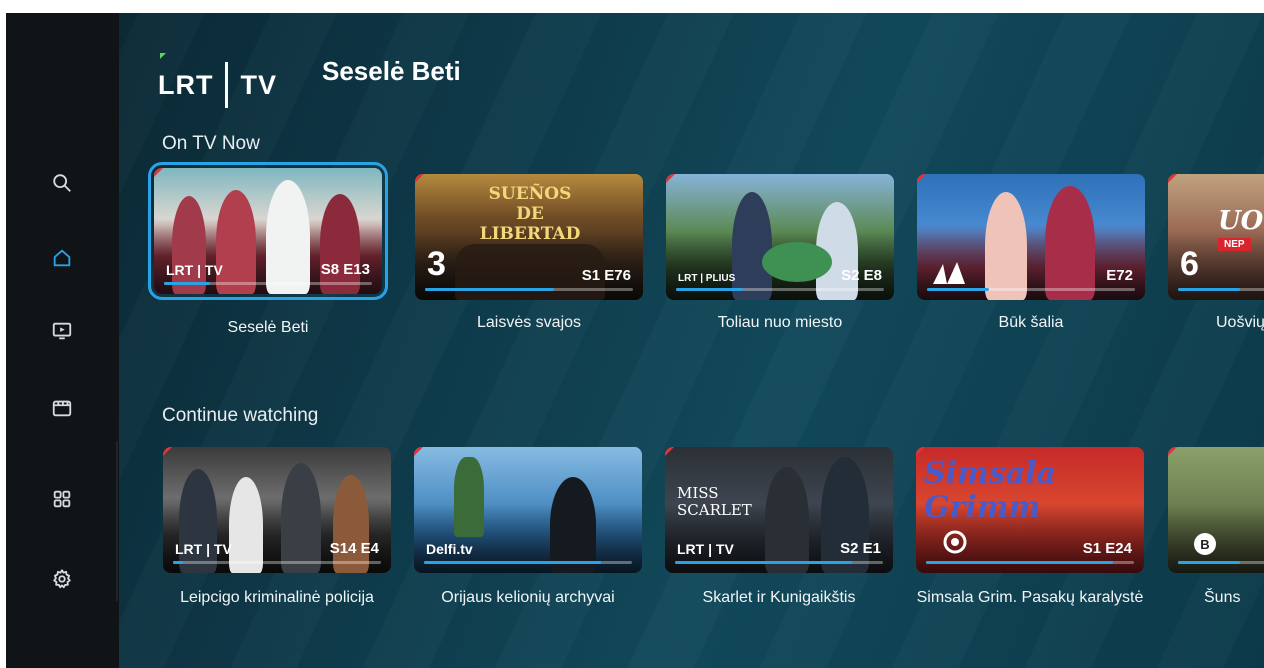  Describe the element at coordinates (211, 143) in the screenshot. I see `section-title-on-tv-now: On TV Now` at that location.